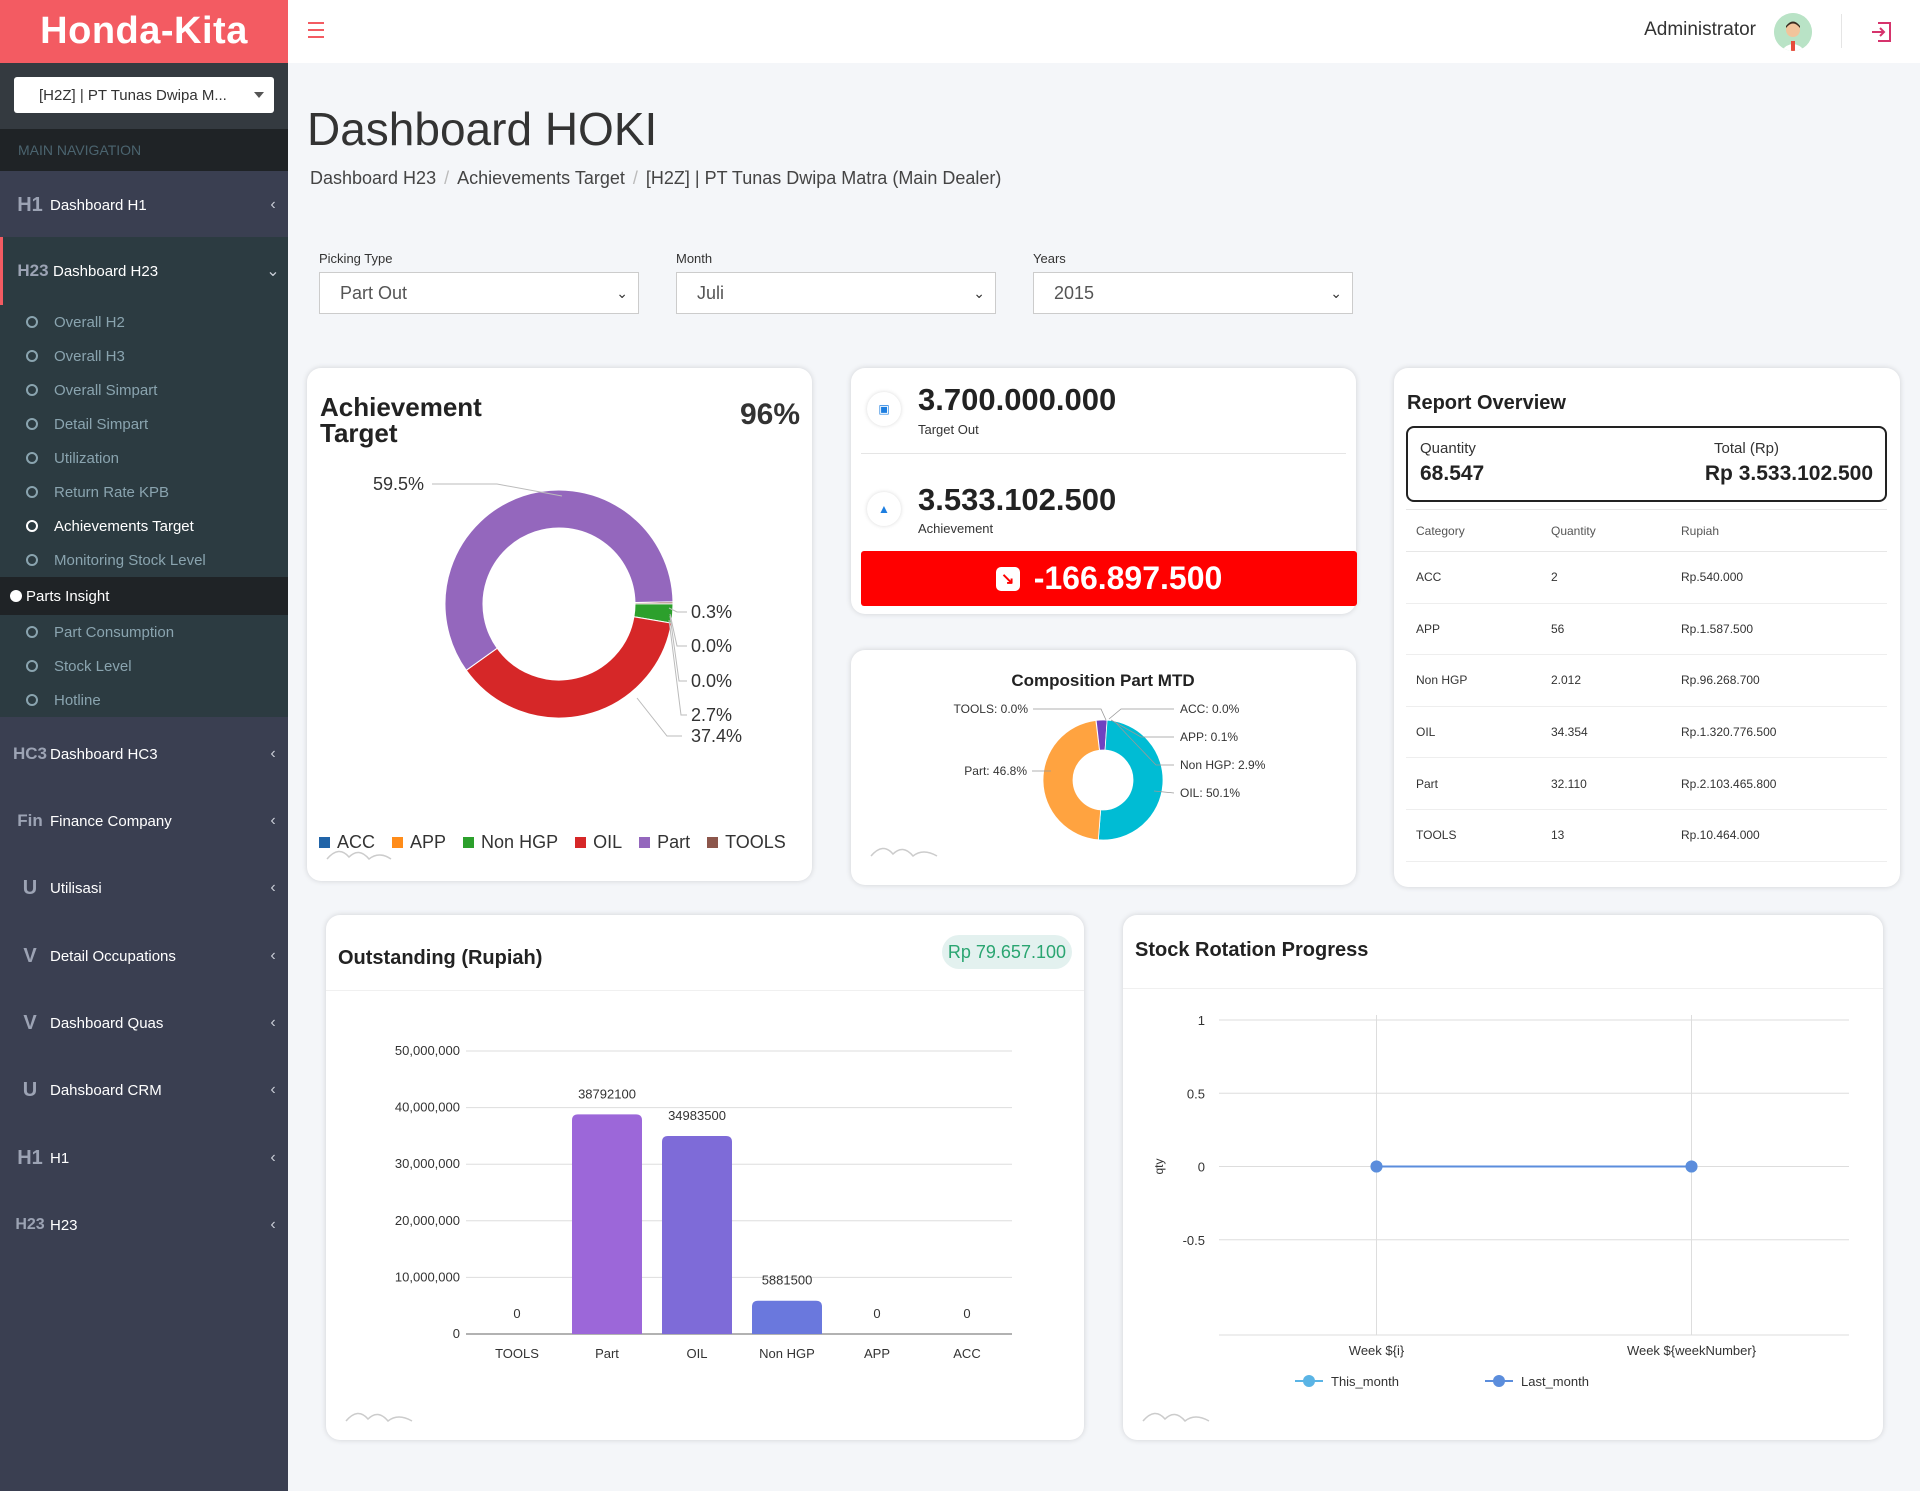 The width and height of the screenshot is (1920, 1491). I want to click on sidebar-item-dashboard-quas: V Dashboard Quas ‹, so click(144, 1023).